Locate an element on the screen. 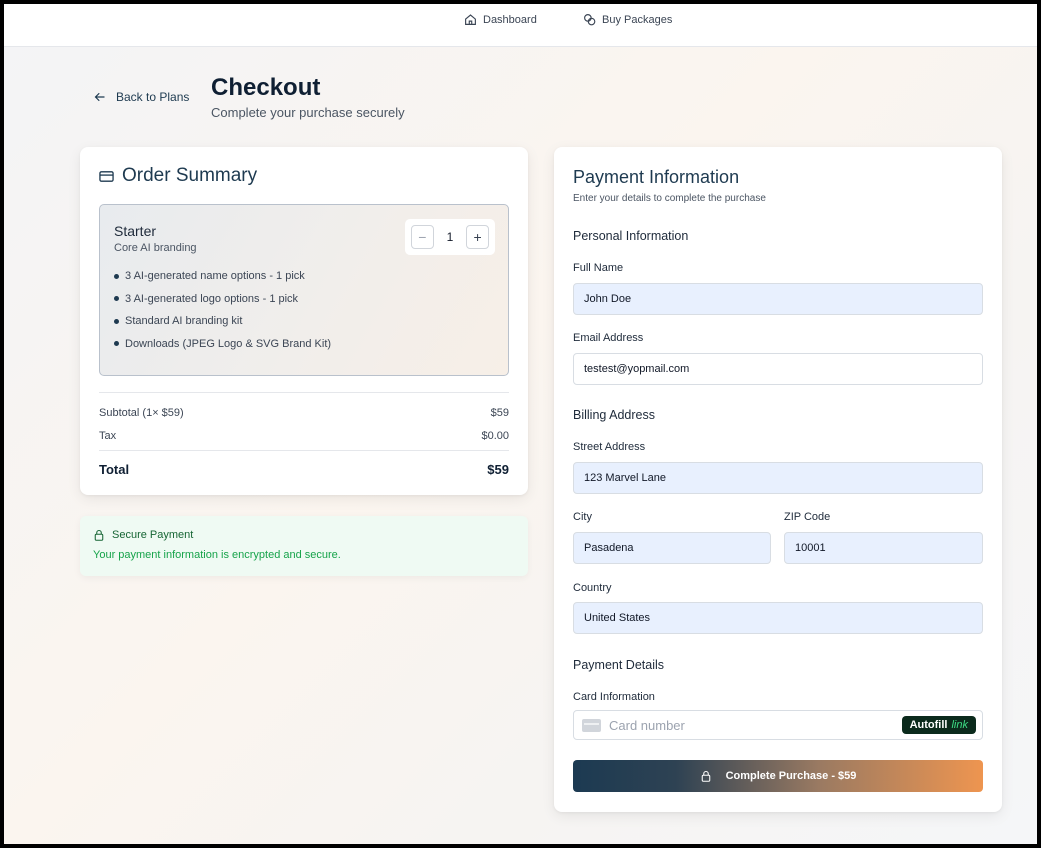 Image resolution: width=1041 pixels, height=848 pixels. list-item: 3 AI-generated name options - 1 pick is located at coordinates (222, 276).